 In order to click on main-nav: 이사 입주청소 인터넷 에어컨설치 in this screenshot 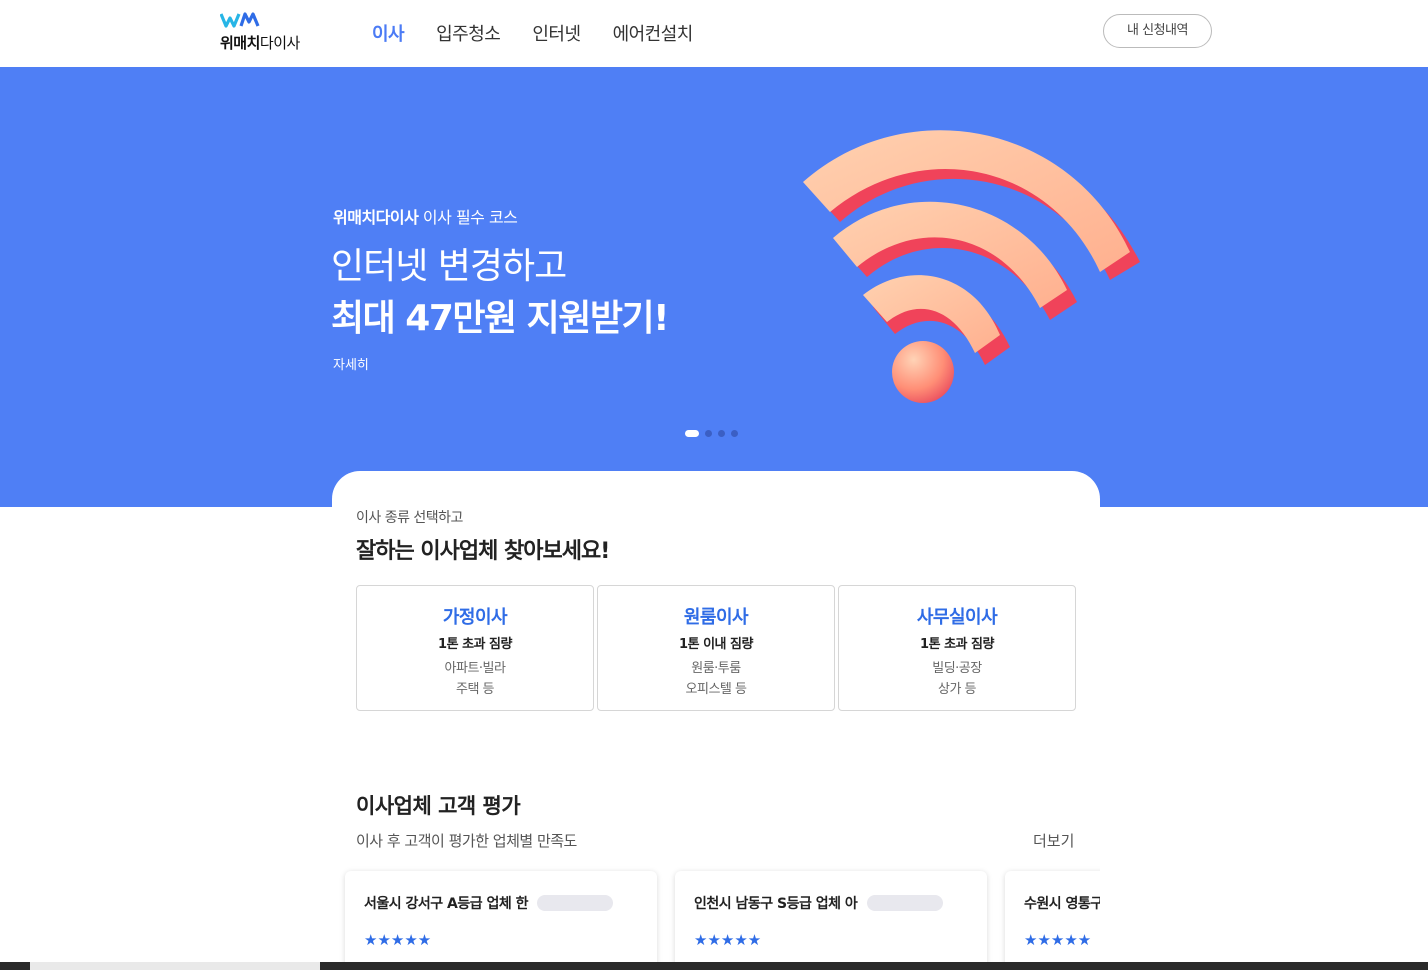, I will do `click(532, 33)`.